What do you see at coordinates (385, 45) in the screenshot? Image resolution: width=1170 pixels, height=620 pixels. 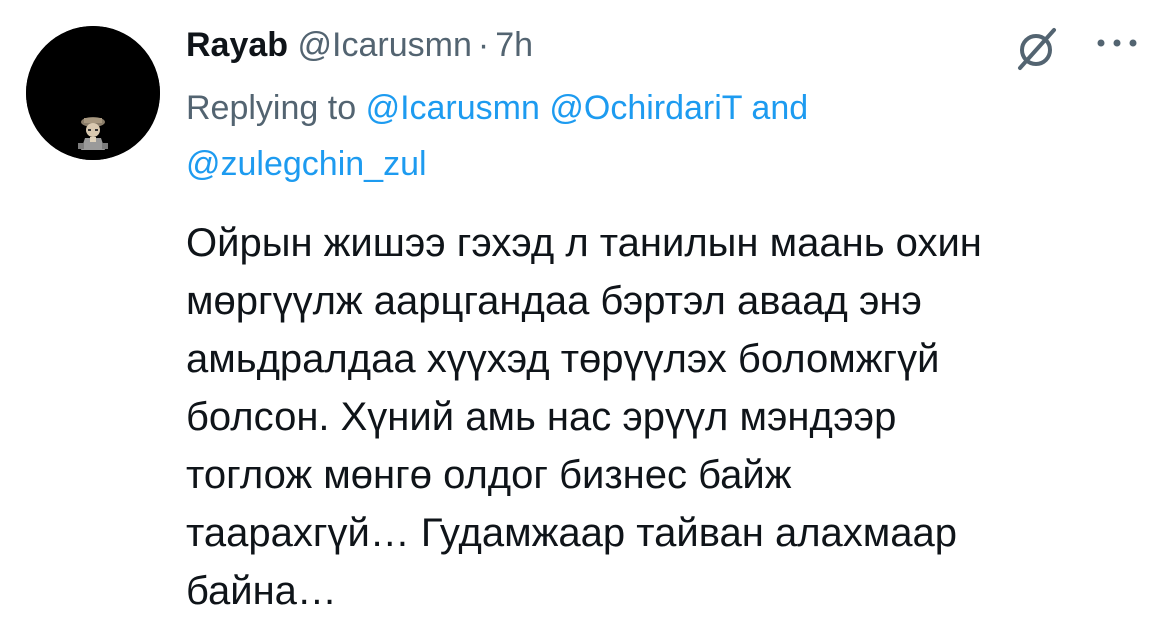 I see `user-handle: @Icarusmn` at bounding box center [385, 45].